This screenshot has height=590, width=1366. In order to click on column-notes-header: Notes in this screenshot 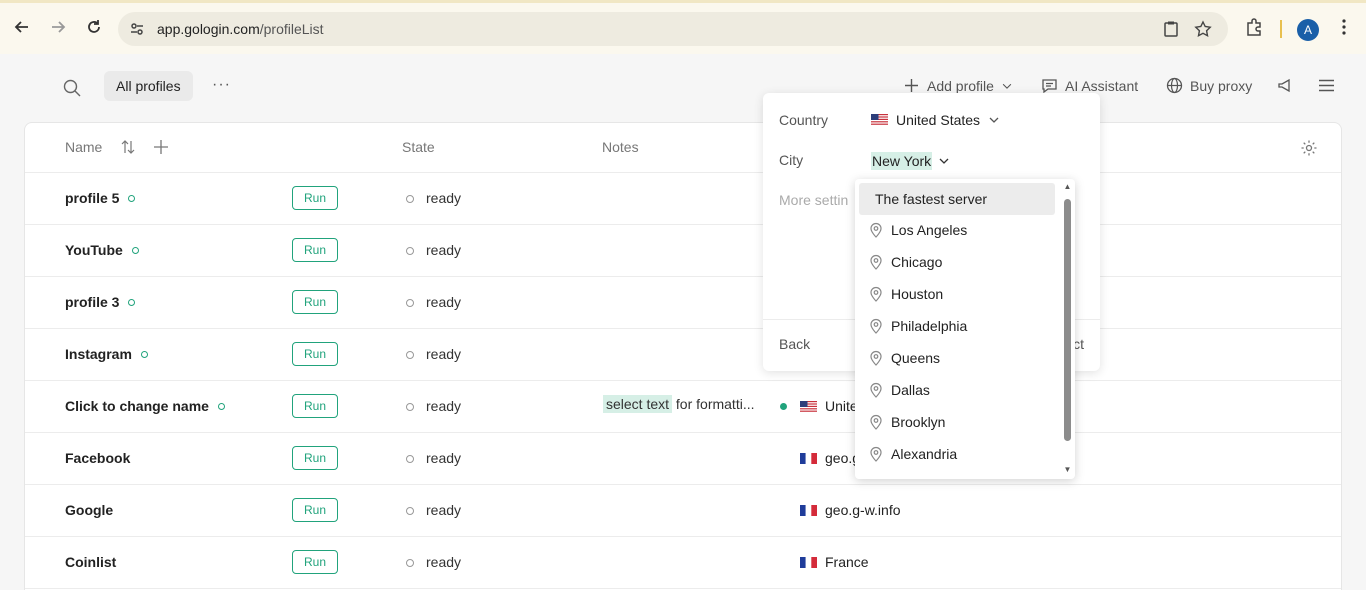, I will do `click(620, 147)`.